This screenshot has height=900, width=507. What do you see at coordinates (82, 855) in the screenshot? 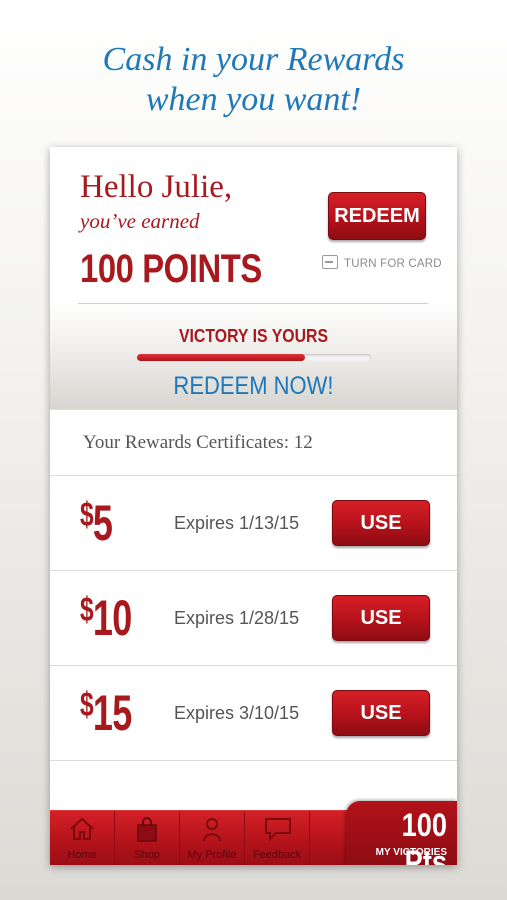
I see `tab-label: Home` at bounding box center [82, 855].